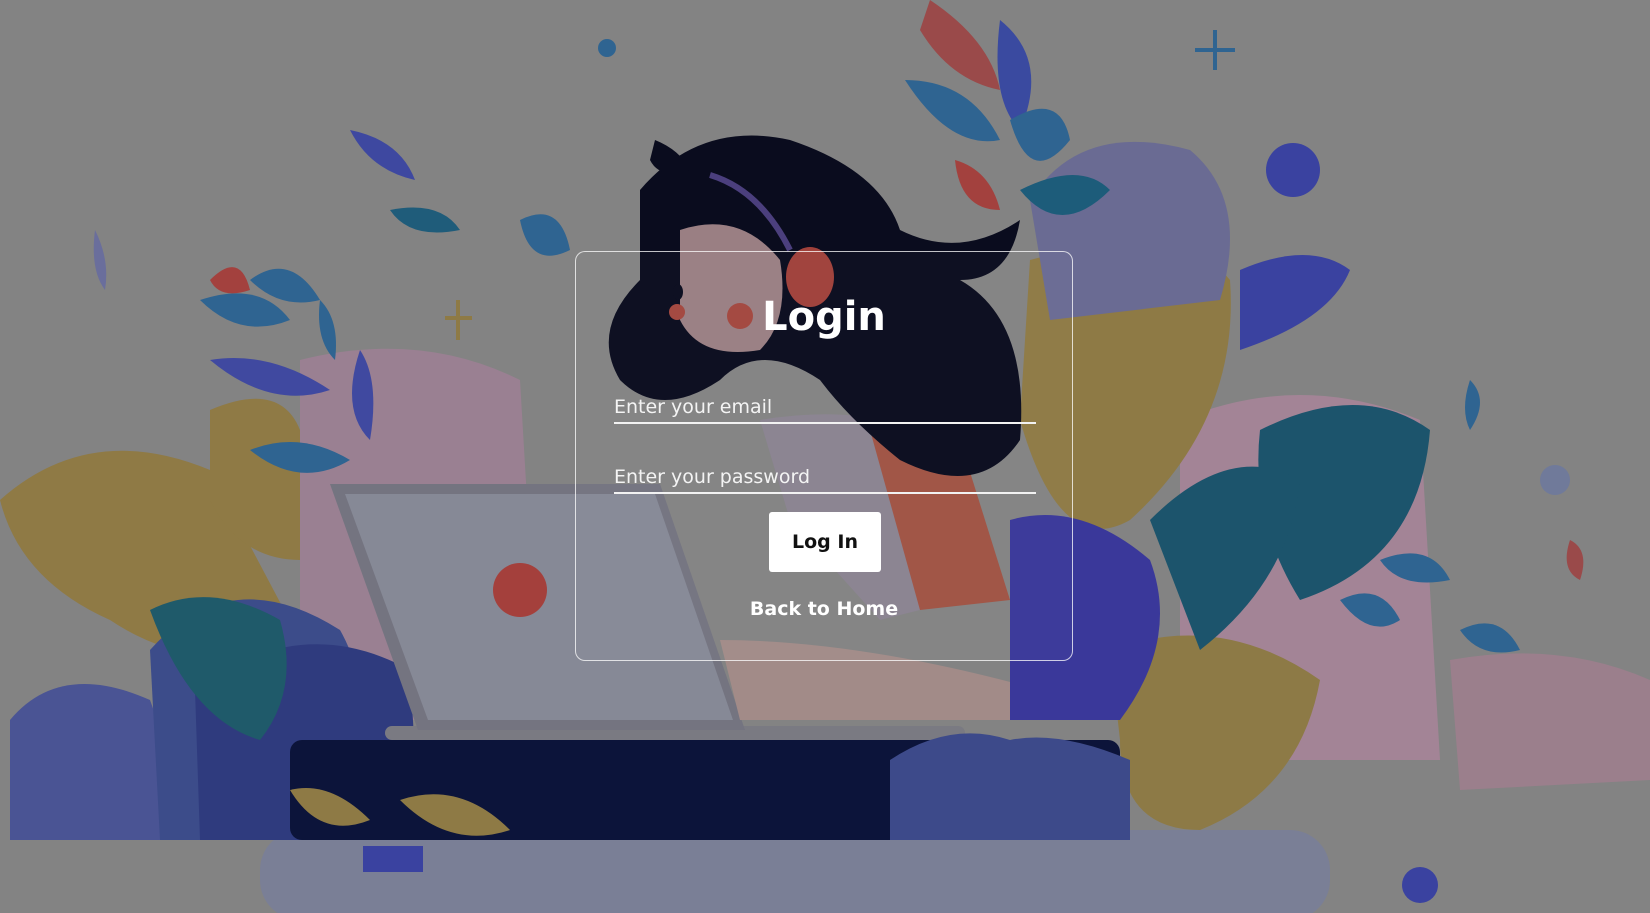 This screenshot has height=913, width=1650. I want to click on password-field-wrapper, so click(825, 475).